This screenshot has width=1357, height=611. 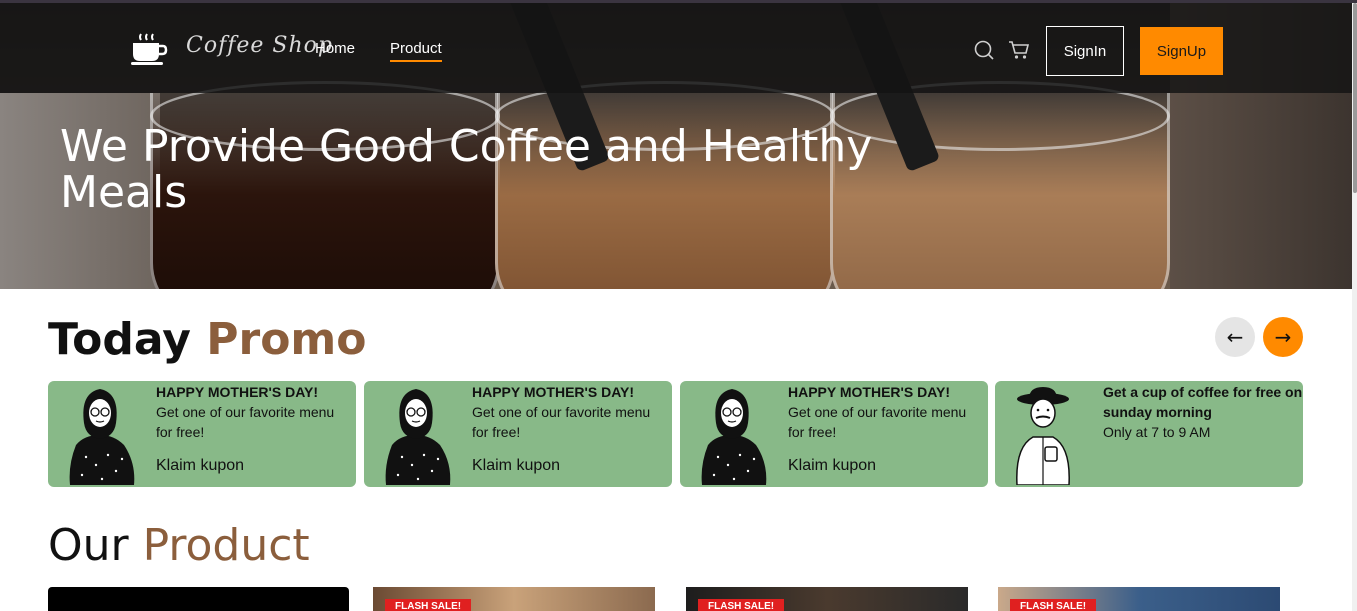 What do you see at coordinates (1157, 432) in the screenshot?
I see `promo-card-desc: Only at 7 to 9 AM` at bounding box center [1157, 432].